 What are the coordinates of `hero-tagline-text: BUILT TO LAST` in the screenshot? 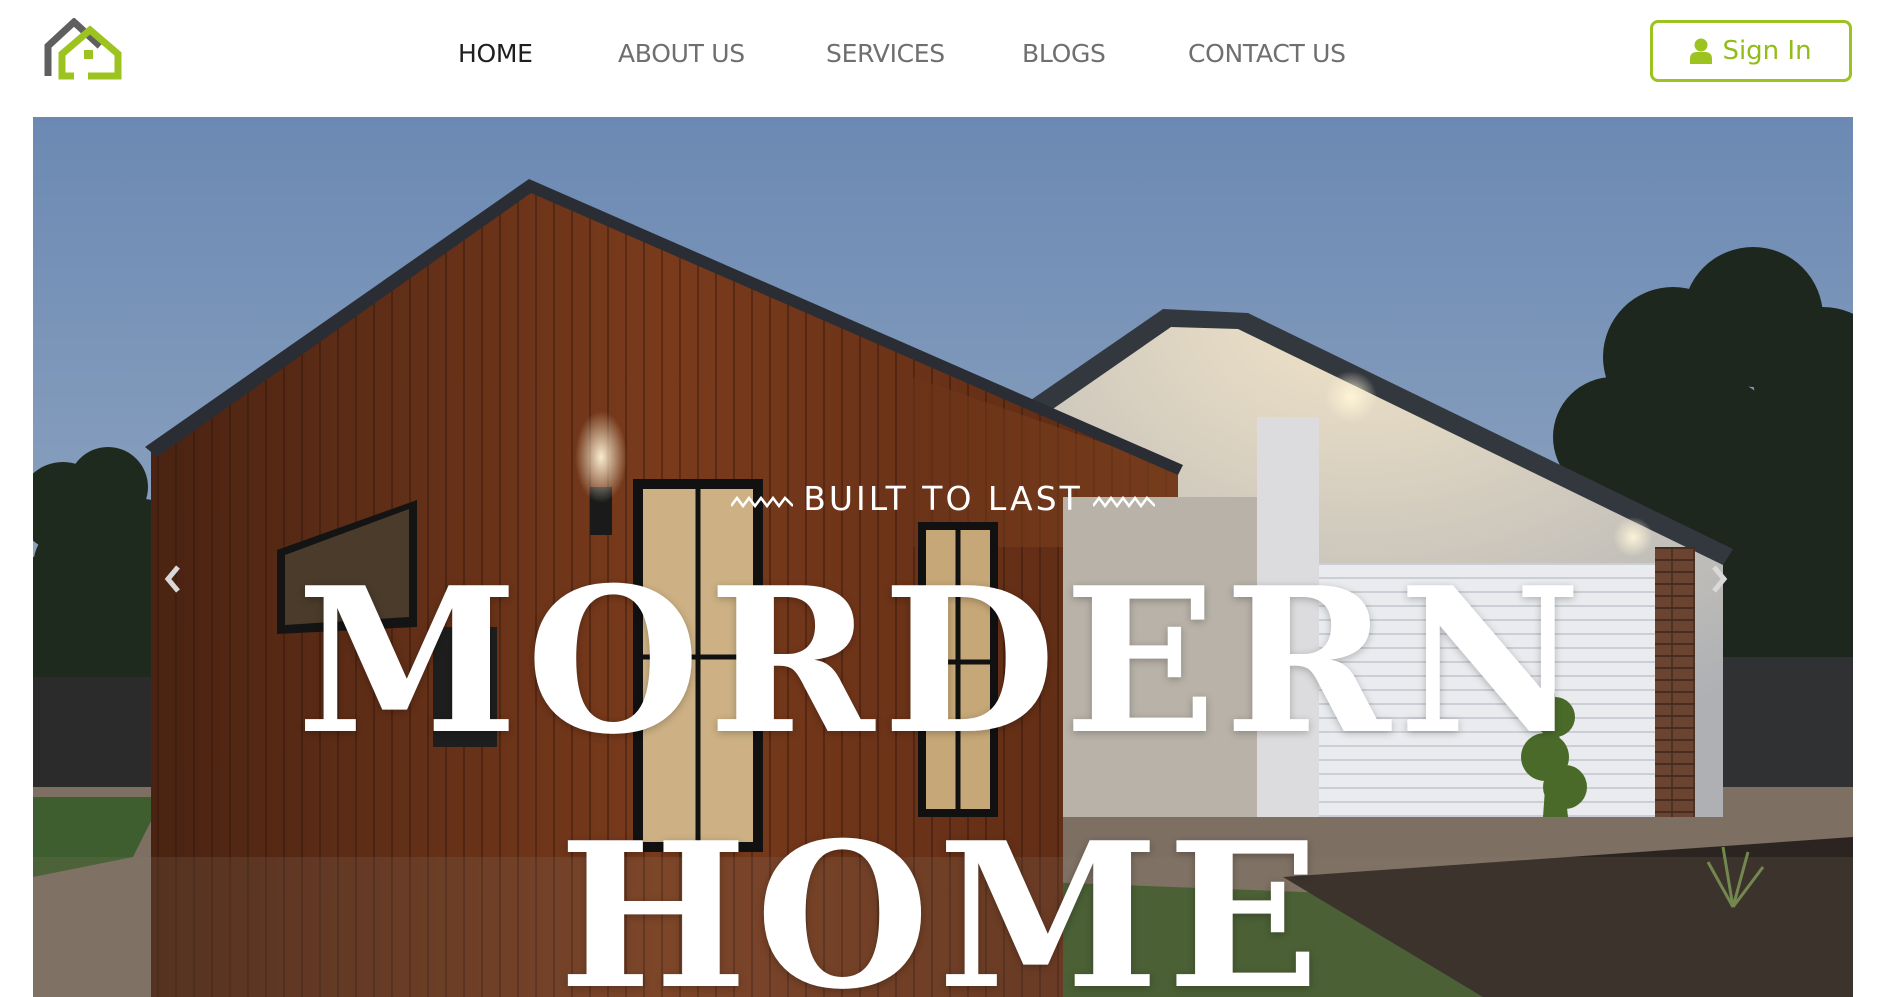 It's located at (943, 498).